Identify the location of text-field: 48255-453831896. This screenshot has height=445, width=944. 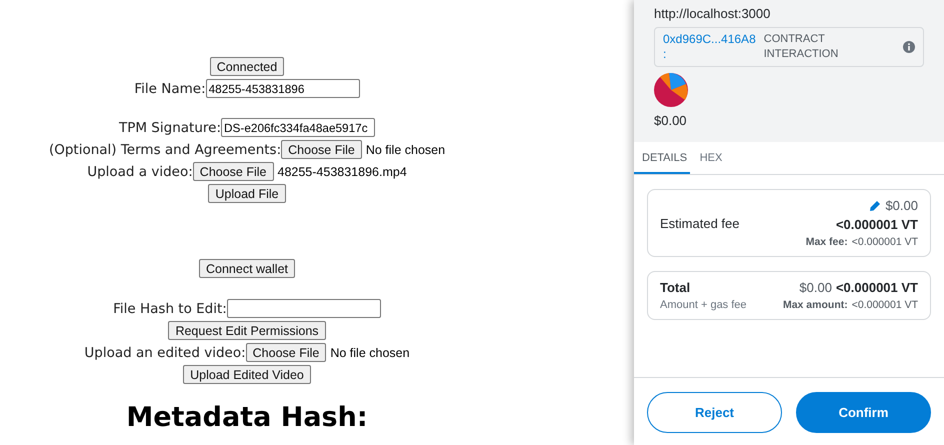
(283, 88).